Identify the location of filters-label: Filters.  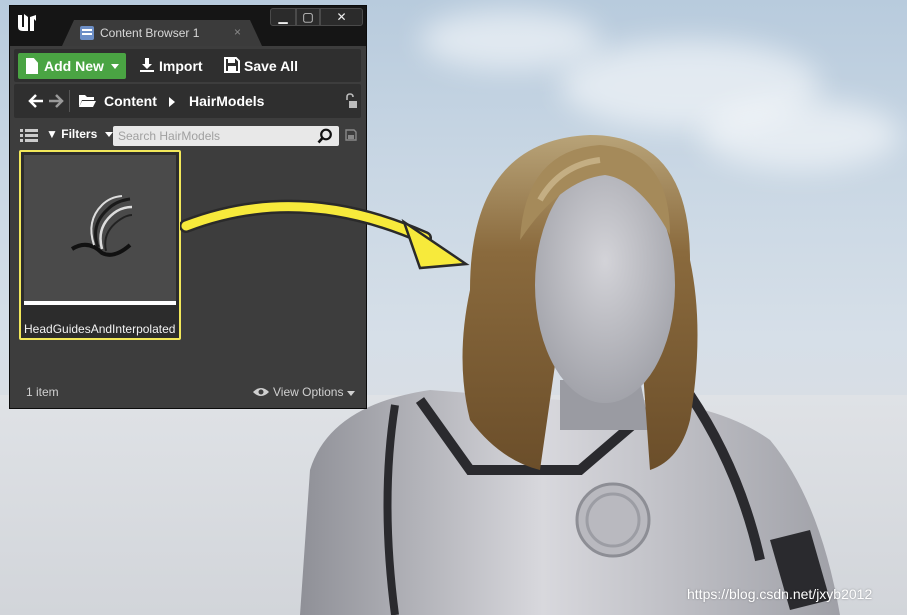
(79, 134).